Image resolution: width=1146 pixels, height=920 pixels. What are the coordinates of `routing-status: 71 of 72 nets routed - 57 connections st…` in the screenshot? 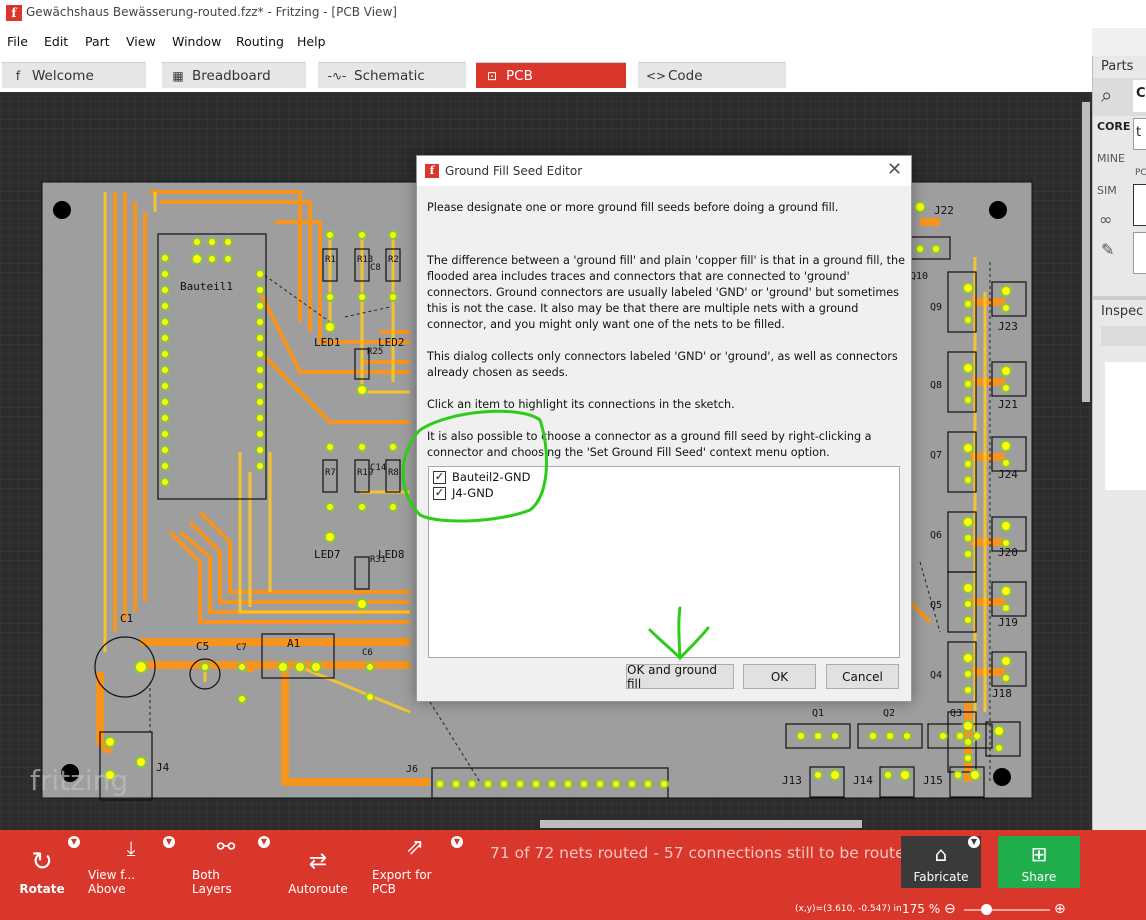 It's located at (702, 853).